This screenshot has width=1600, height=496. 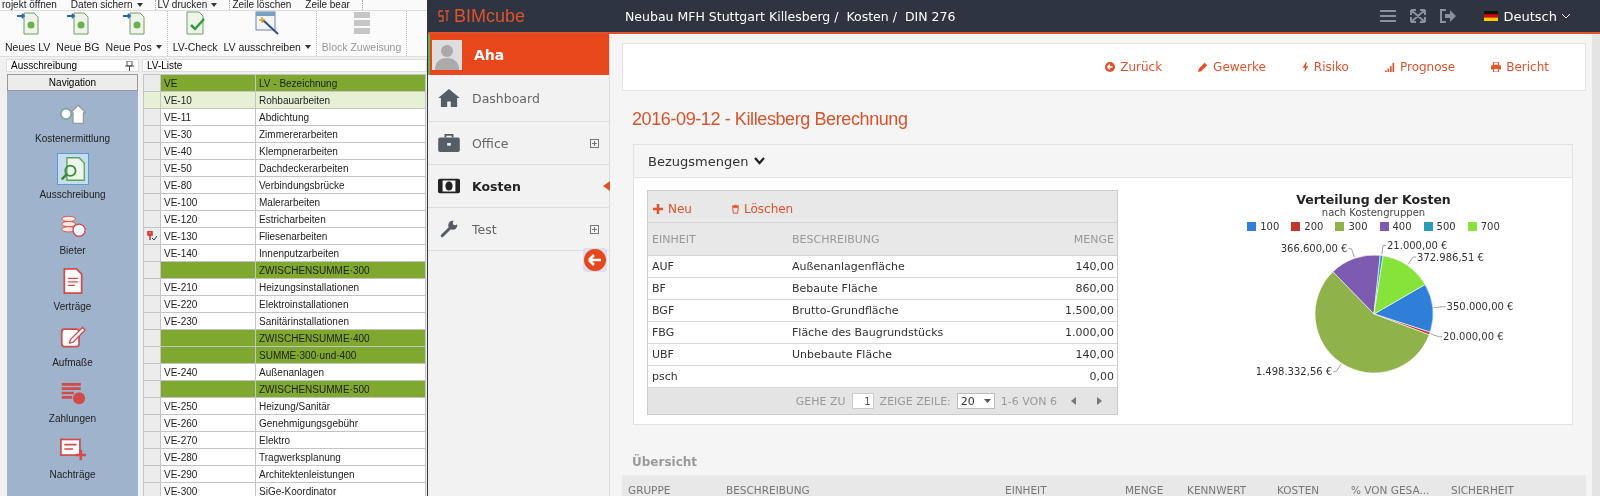 What do you see at coordinates (489, 54) in the screenshot?
I see `user-name: Aha` at bounding box center [489, 54].